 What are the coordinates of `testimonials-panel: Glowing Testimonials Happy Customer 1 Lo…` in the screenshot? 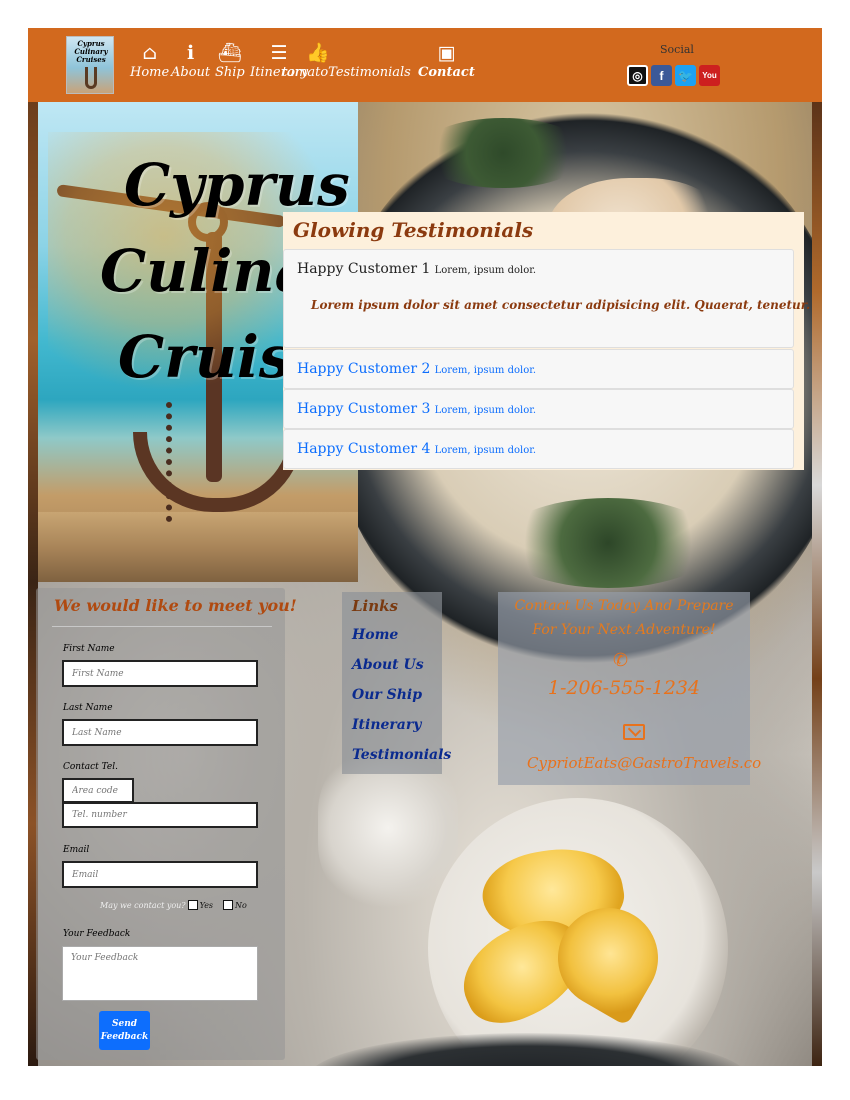 It's located at (546, 341).